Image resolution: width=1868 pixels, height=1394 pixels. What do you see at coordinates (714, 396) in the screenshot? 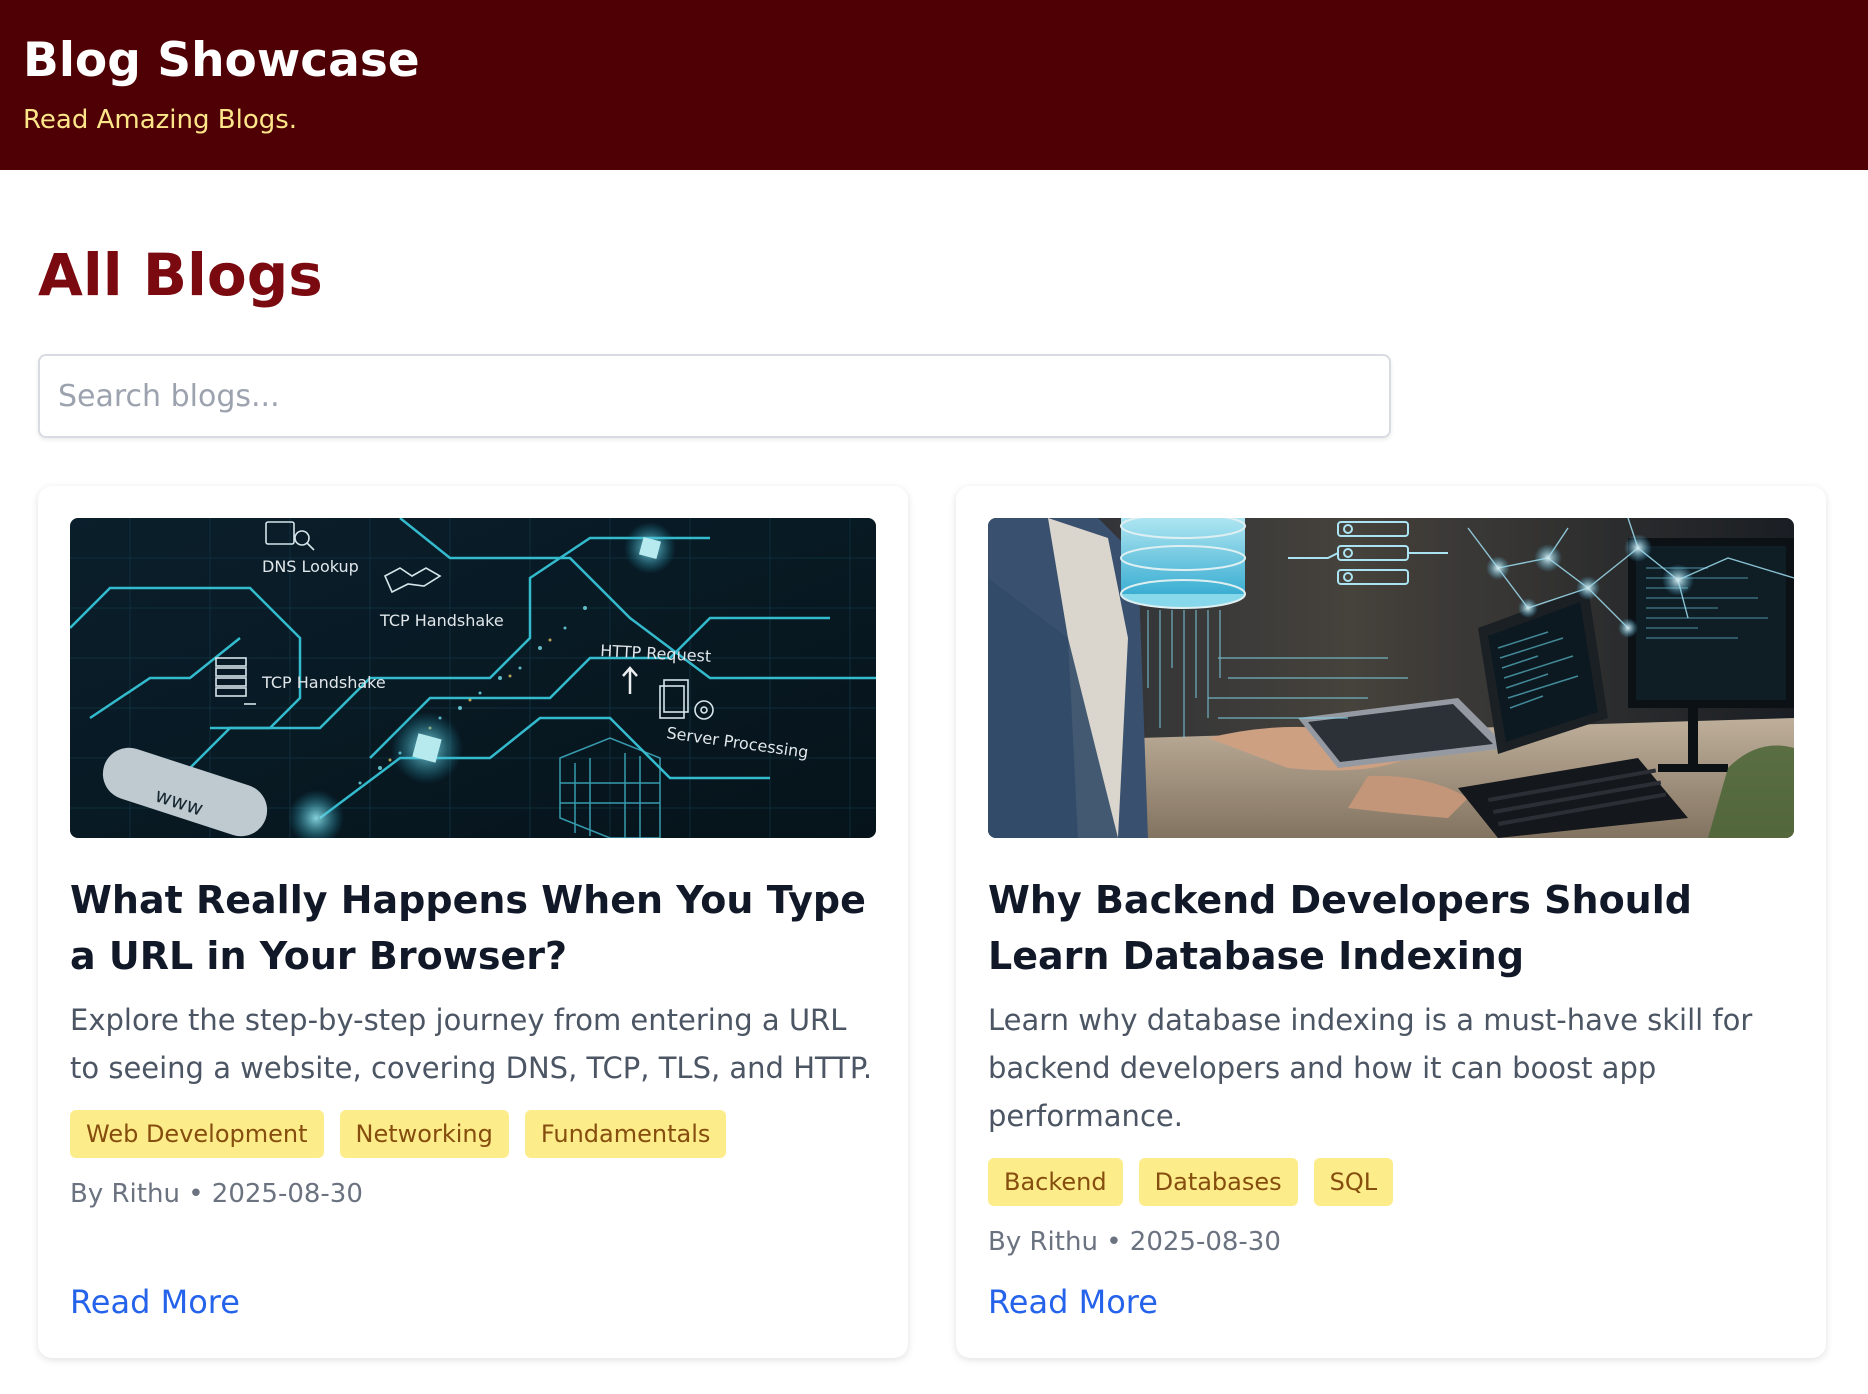
I see `search-input` at bounding box center [714, 396].